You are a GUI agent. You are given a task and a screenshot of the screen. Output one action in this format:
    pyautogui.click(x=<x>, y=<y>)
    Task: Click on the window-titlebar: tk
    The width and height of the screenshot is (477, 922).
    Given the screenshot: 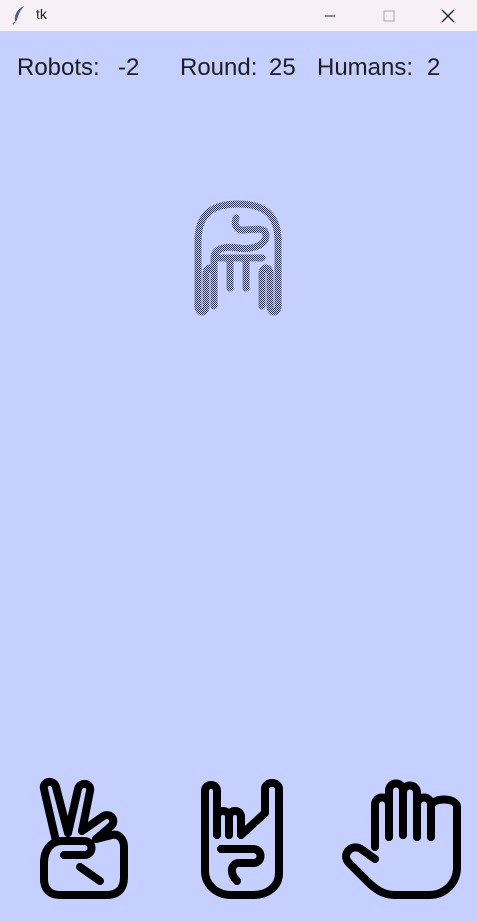 What is the action you would take?
    pyautogui.click(x=238, y=15)
    